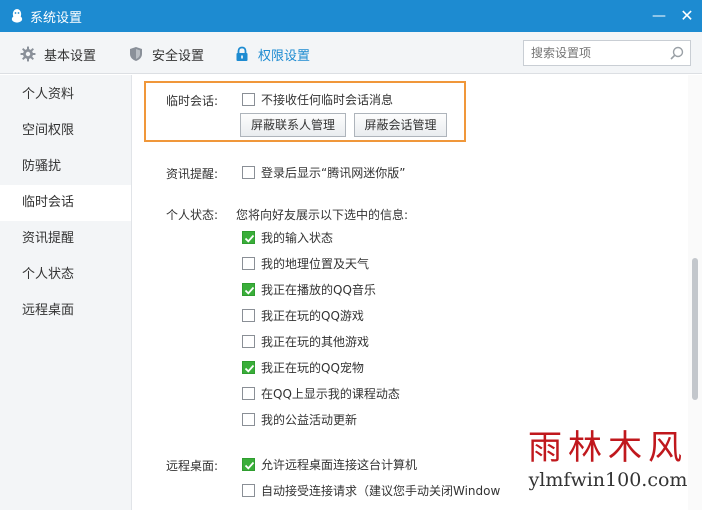 The width and height of the screenshot is (702, 510). What do you see at coordinates (322, 215) in the screenshot?
I see `status-description: 您将向好友展示以下选中的信息:` at bounding box center [322, 215].